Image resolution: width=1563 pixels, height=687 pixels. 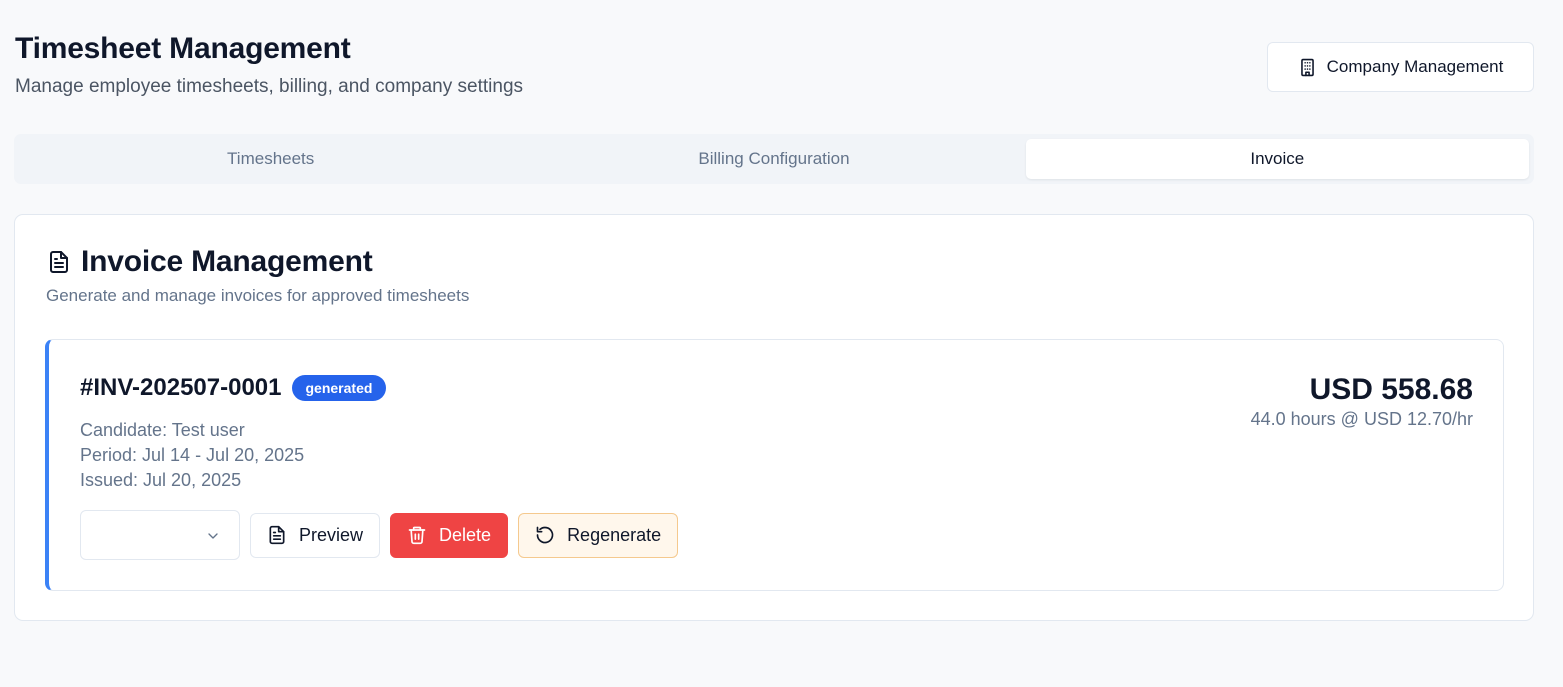 What do you see at coordinates (1415, 66) in the screenshot?
I see `company-management-label: Company Management` at bounding box center [1415, 66].